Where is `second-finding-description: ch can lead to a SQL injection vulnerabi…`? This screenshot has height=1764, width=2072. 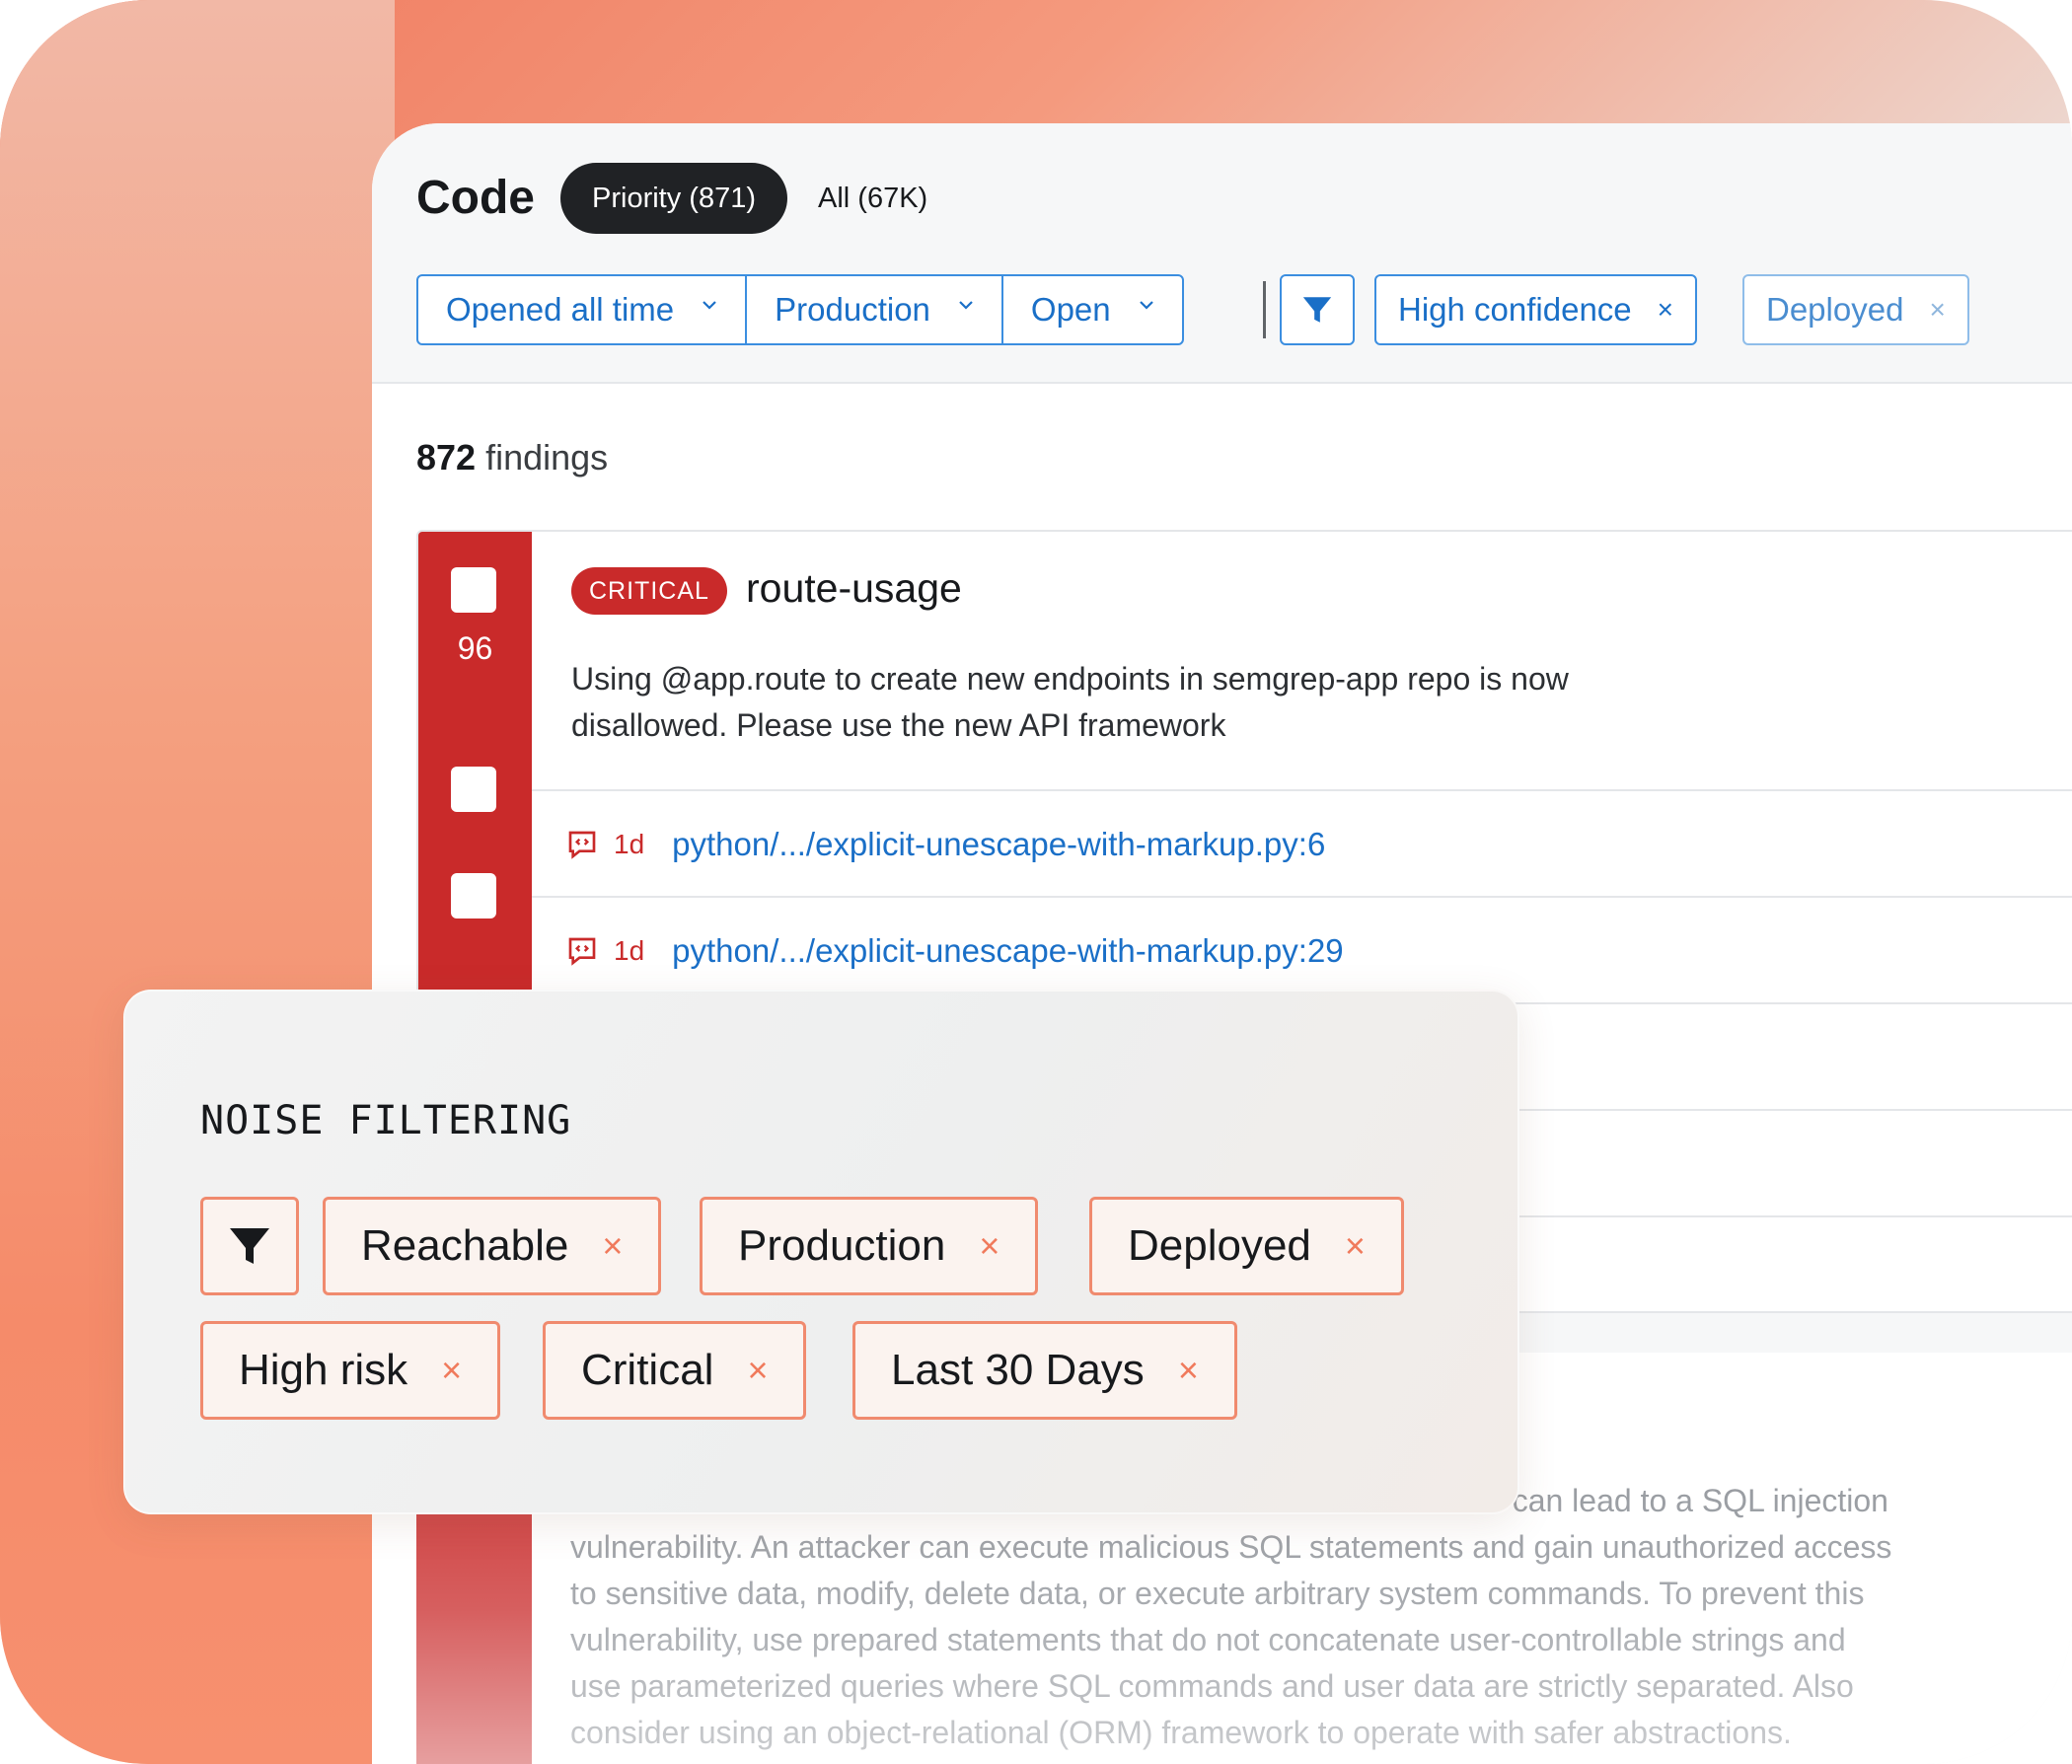 second-finding-description: ch can lead to a SQL injection vulnerabi… is located at coordinates (1310, 1617).